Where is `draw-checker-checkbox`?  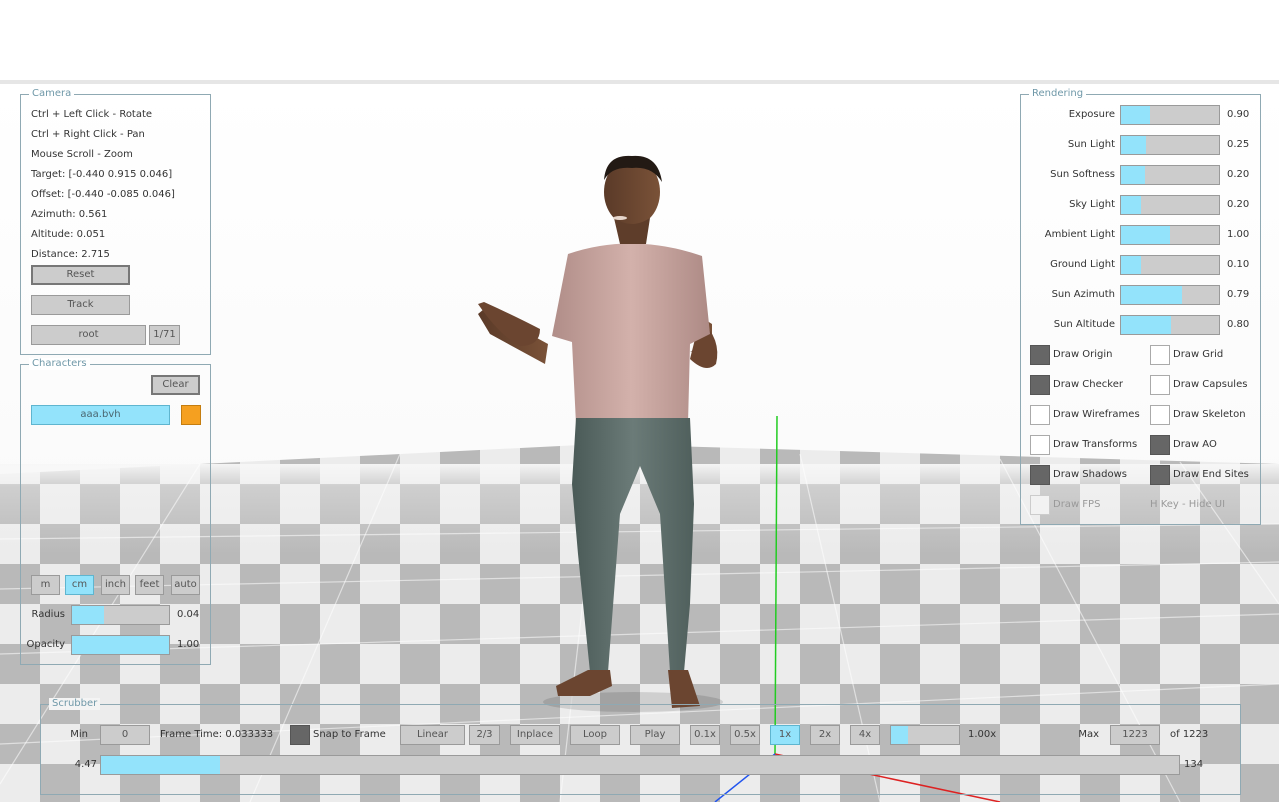
draw-checker-checkbox is located at coordinates (1040, 385).